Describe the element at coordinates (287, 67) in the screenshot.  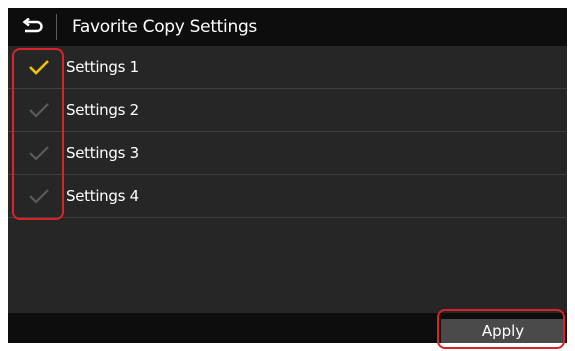
I see `list-item-settings-1: Settings 1` at that location.